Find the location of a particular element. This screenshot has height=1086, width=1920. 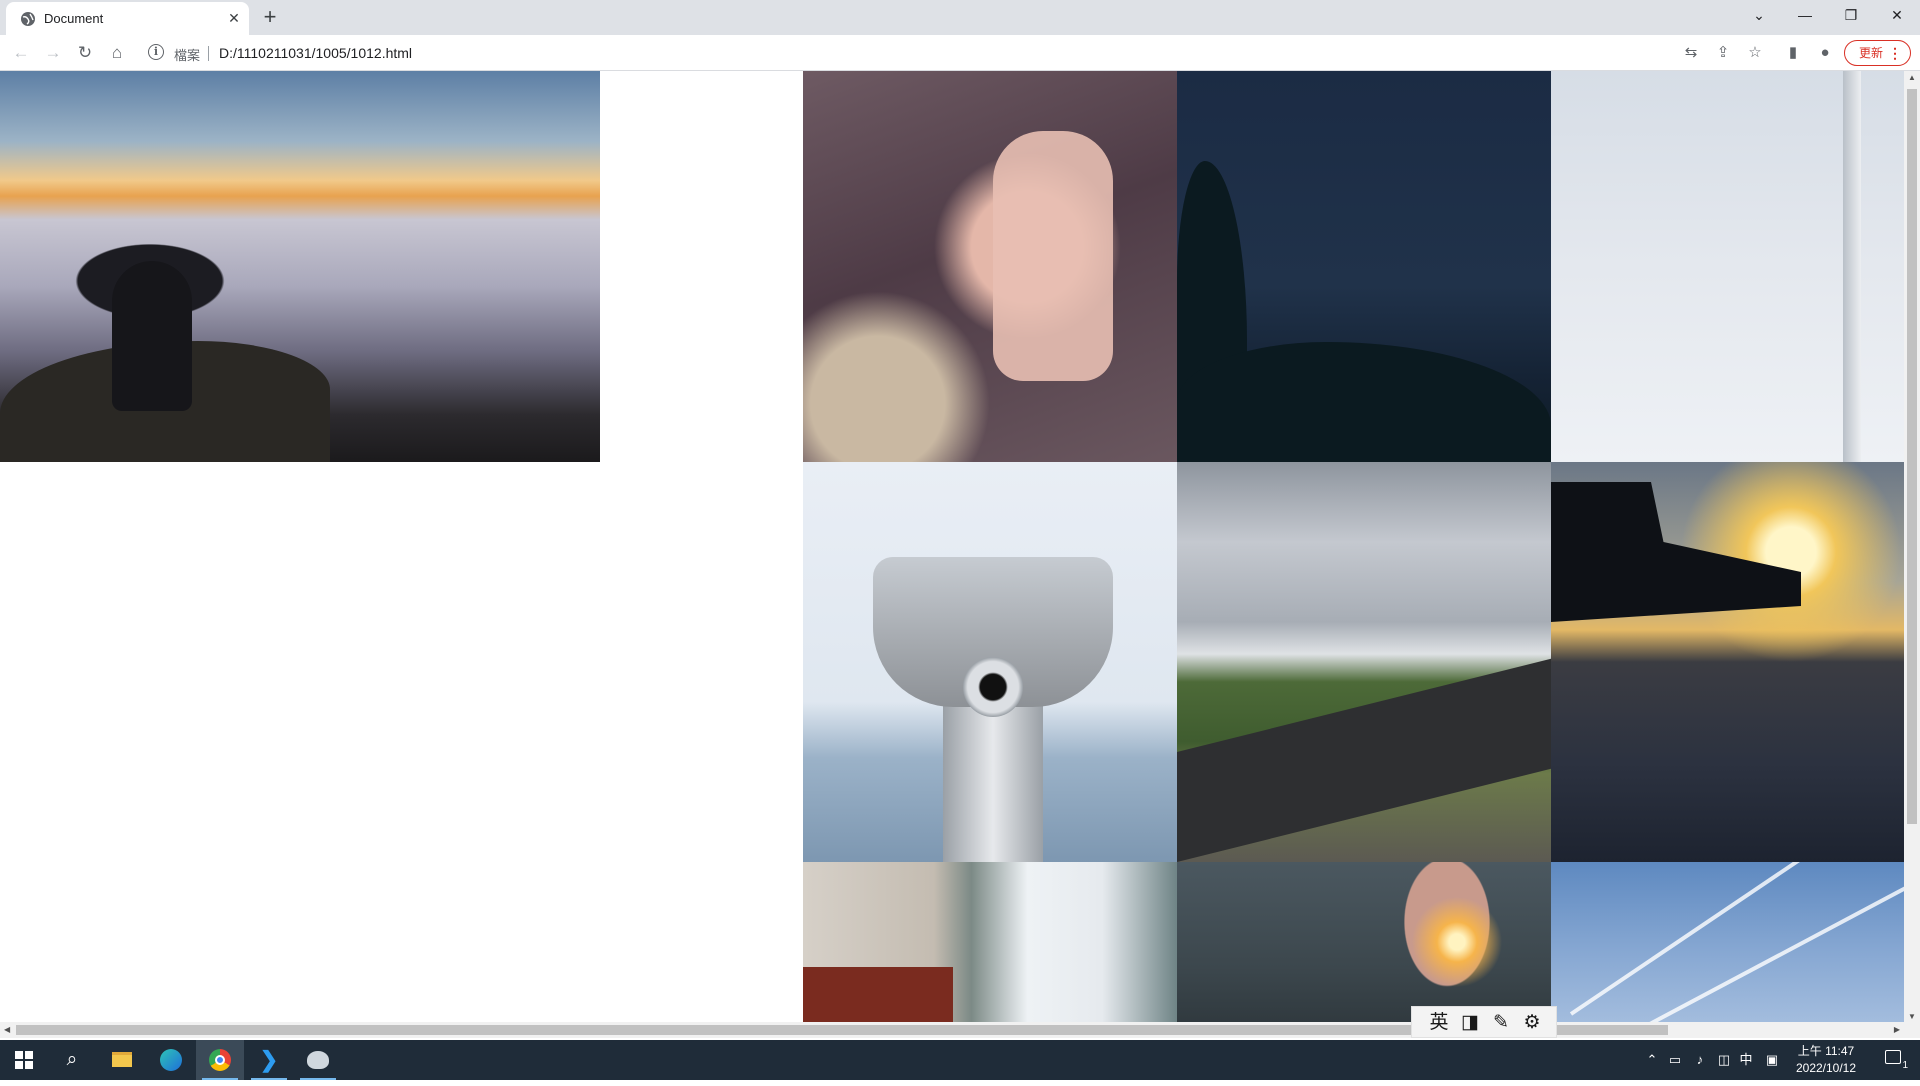

windows-logo-icon is located at coordinates (24, 1060).